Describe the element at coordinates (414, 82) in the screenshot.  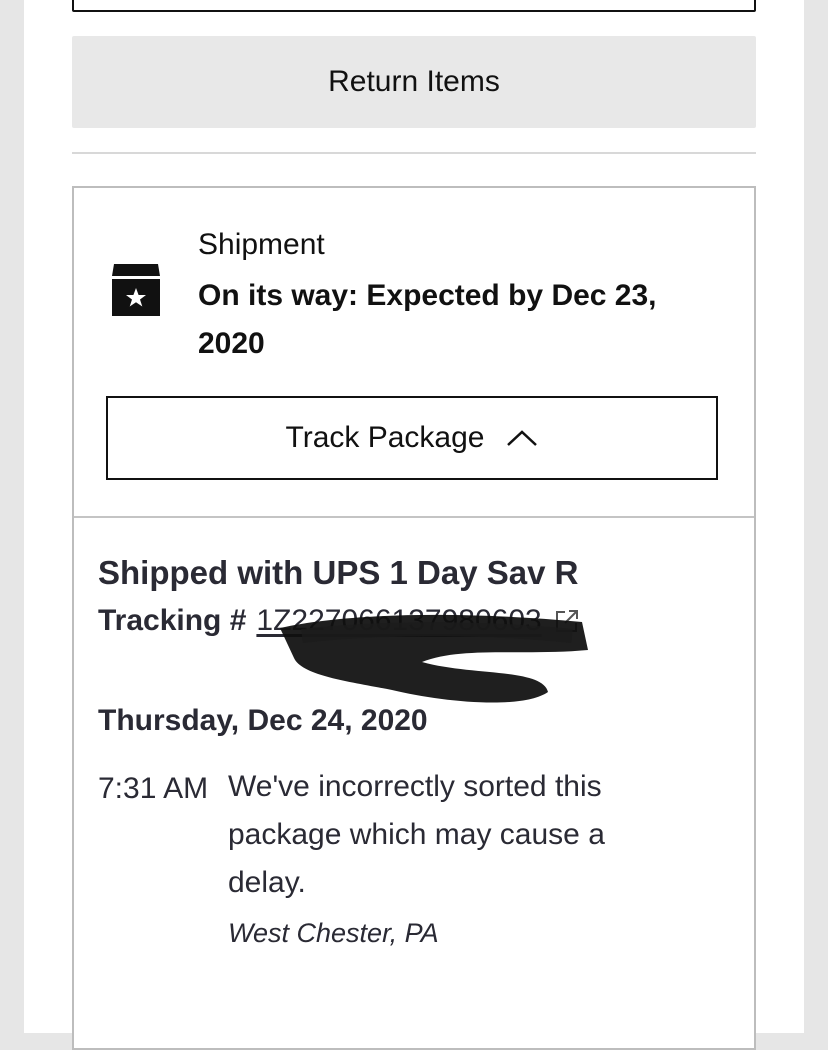
I see `return-items-button: Return Items` at that location.